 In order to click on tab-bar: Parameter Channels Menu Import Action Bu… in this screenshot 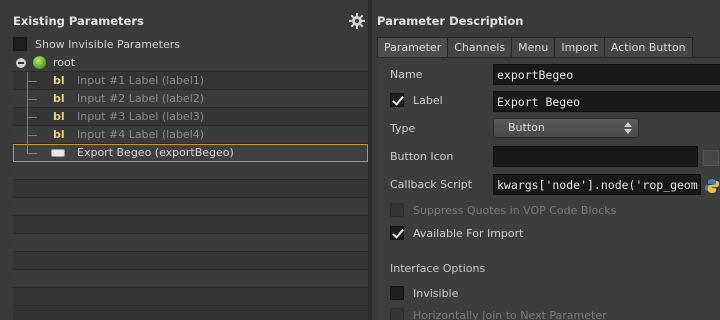, I will do `click(535, 47)`.